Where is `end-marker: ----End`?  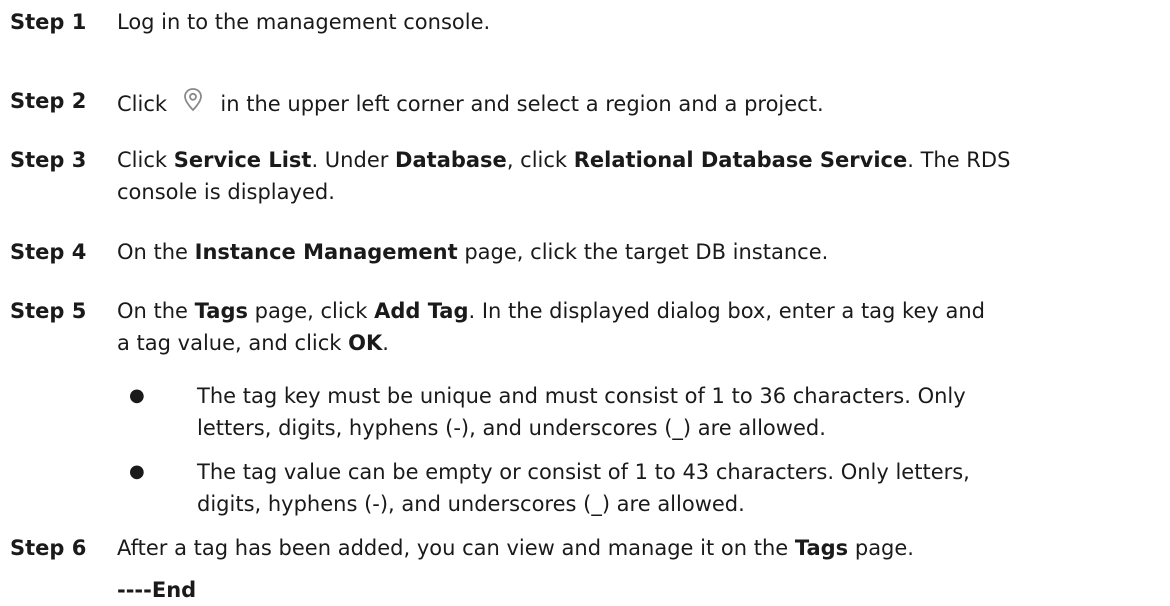
end-marker: ----End is located at coordinates (157, 590).